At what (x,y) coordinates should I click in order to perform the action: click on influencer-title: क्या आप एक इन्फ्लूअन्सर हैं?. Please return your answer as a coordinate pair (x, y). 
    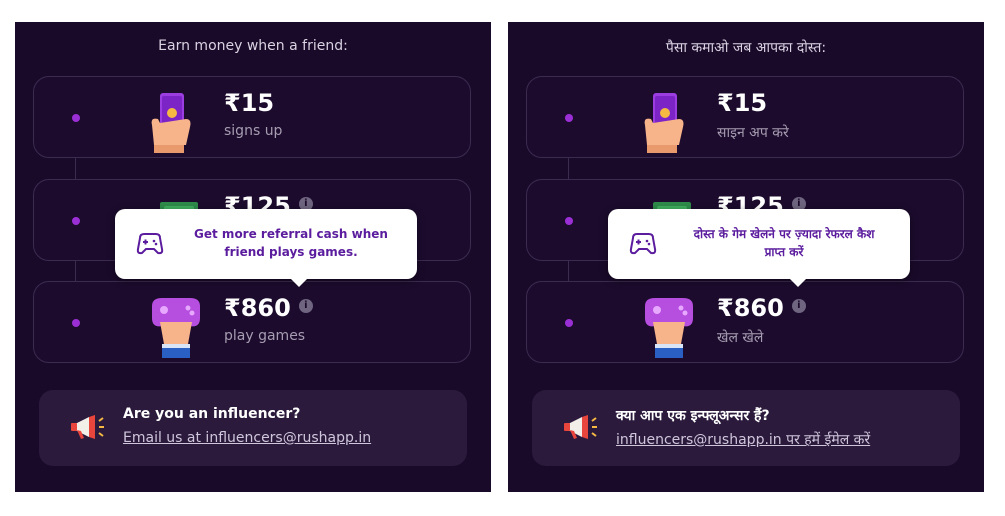
    Looking at the image, I should click on (693, 416).